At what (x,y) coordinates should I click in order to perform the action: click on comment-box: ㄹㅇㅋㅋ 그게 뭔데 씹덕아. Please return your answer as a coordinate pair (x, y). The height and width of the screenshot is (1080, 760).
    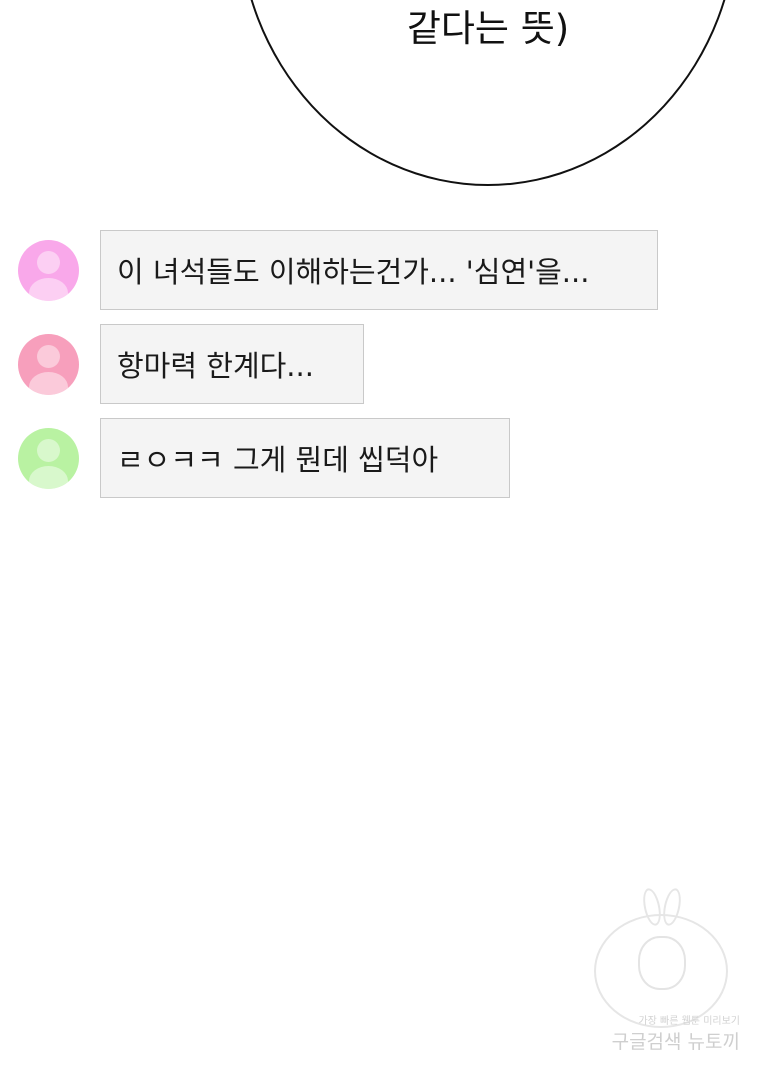
    Looking at the image, I should click on (305, 458).